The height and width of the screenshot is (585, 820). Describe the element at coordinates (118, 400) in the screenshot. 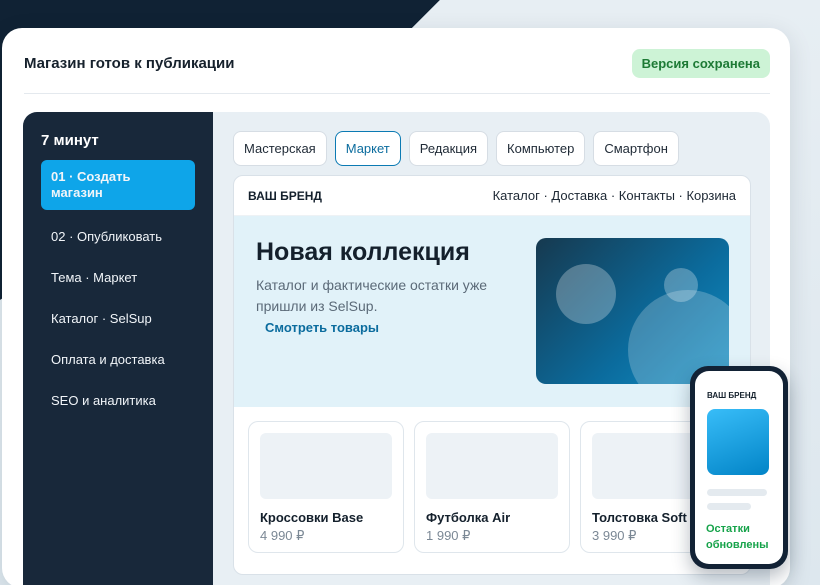

I see `sidebar-item-seo-analytics: SEO и аналитика` at that location.